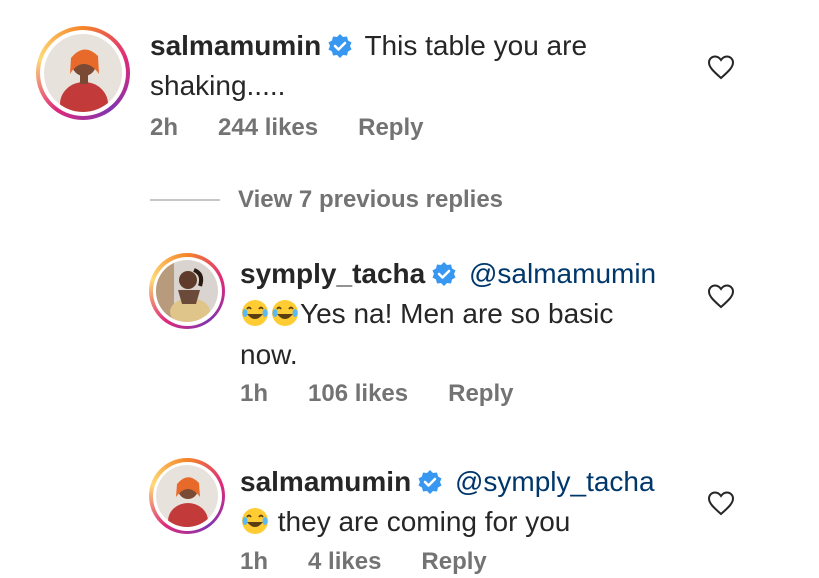  What do you see at coordinates (562, 273) in the screenshot?
I see `mention-link: @salmamumin` at bounding box center [562, 273].